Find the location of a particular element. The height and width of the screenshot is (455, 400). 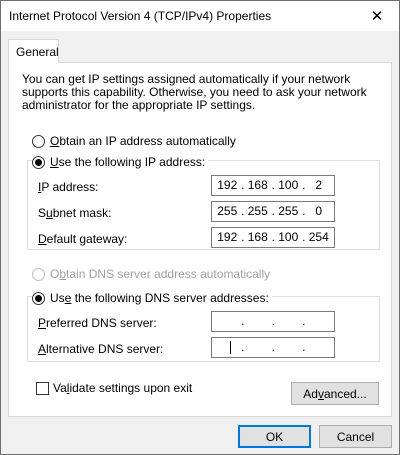

use-following-ip-radio: Use the following IP address: is located at coordinates (120, 162).